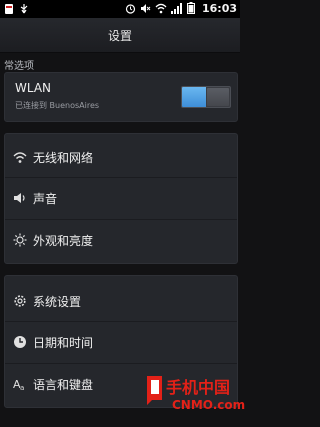  What do you see at coordinates (219, 8) in the screenshot?
I see `status-time: 16:03` at bounding box center [219, 8].